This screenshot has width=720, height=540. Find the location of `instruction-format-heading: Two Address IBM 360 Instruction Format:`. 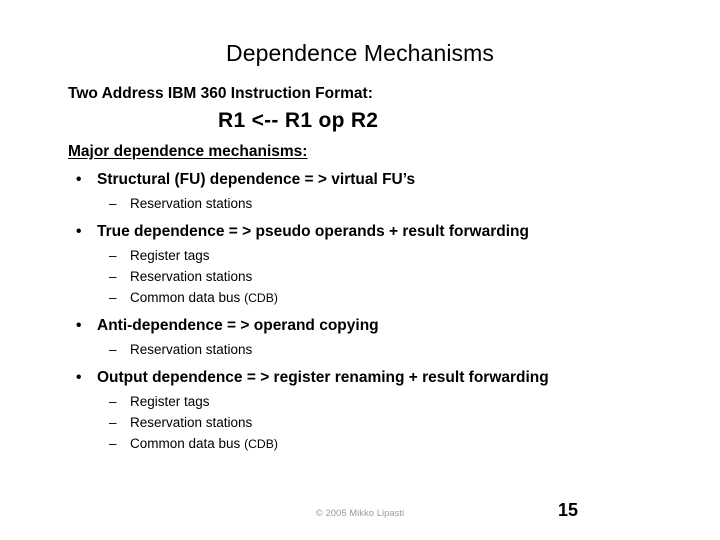

instruction-format-heading: Two Address IBM 360 Instruction Format: is located at coordinates (220, 93).